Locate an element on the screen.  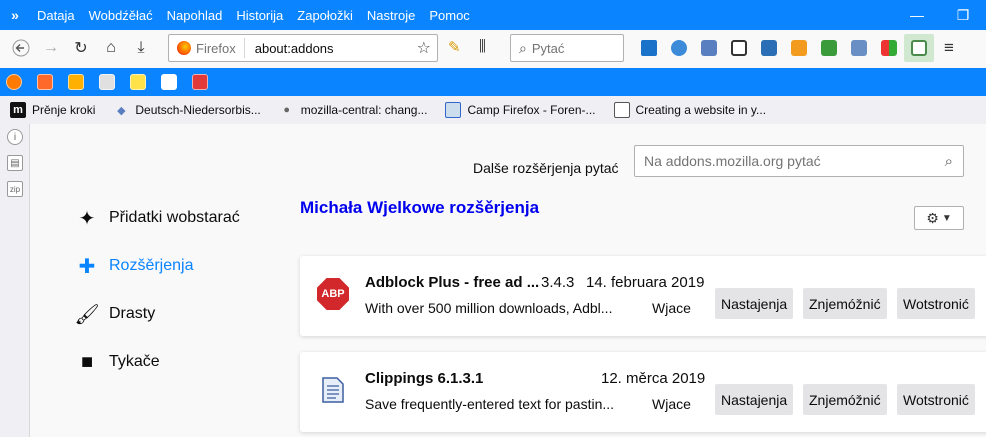
green-ext-icon is located at coordinates (829, 48).